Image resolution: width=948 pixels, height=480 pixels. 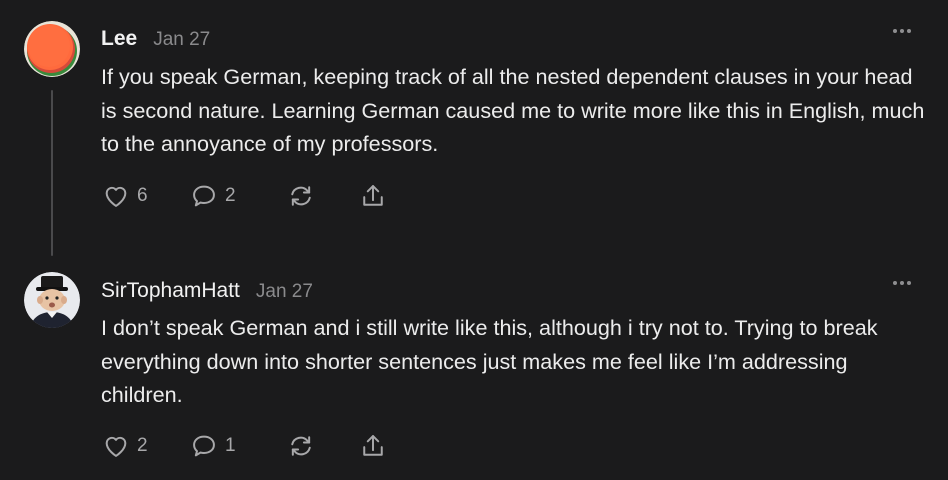 I want to click on thread-line, so click(x=52, y=173).